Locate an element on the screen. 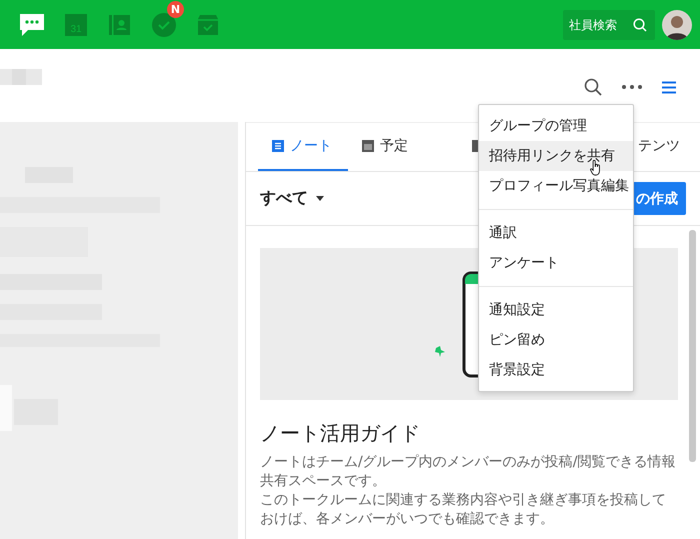  notification-badge: N is located at coordinates (175, 9).